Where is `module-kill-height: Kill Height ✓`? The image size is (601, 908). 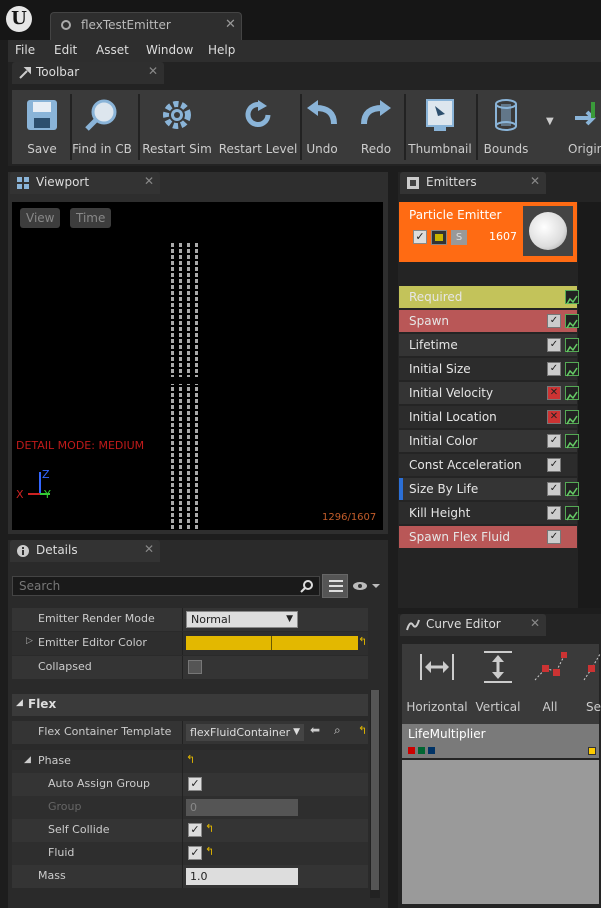
module-kill-height: Kill Height ✓ is located at coordinates (489, 513).